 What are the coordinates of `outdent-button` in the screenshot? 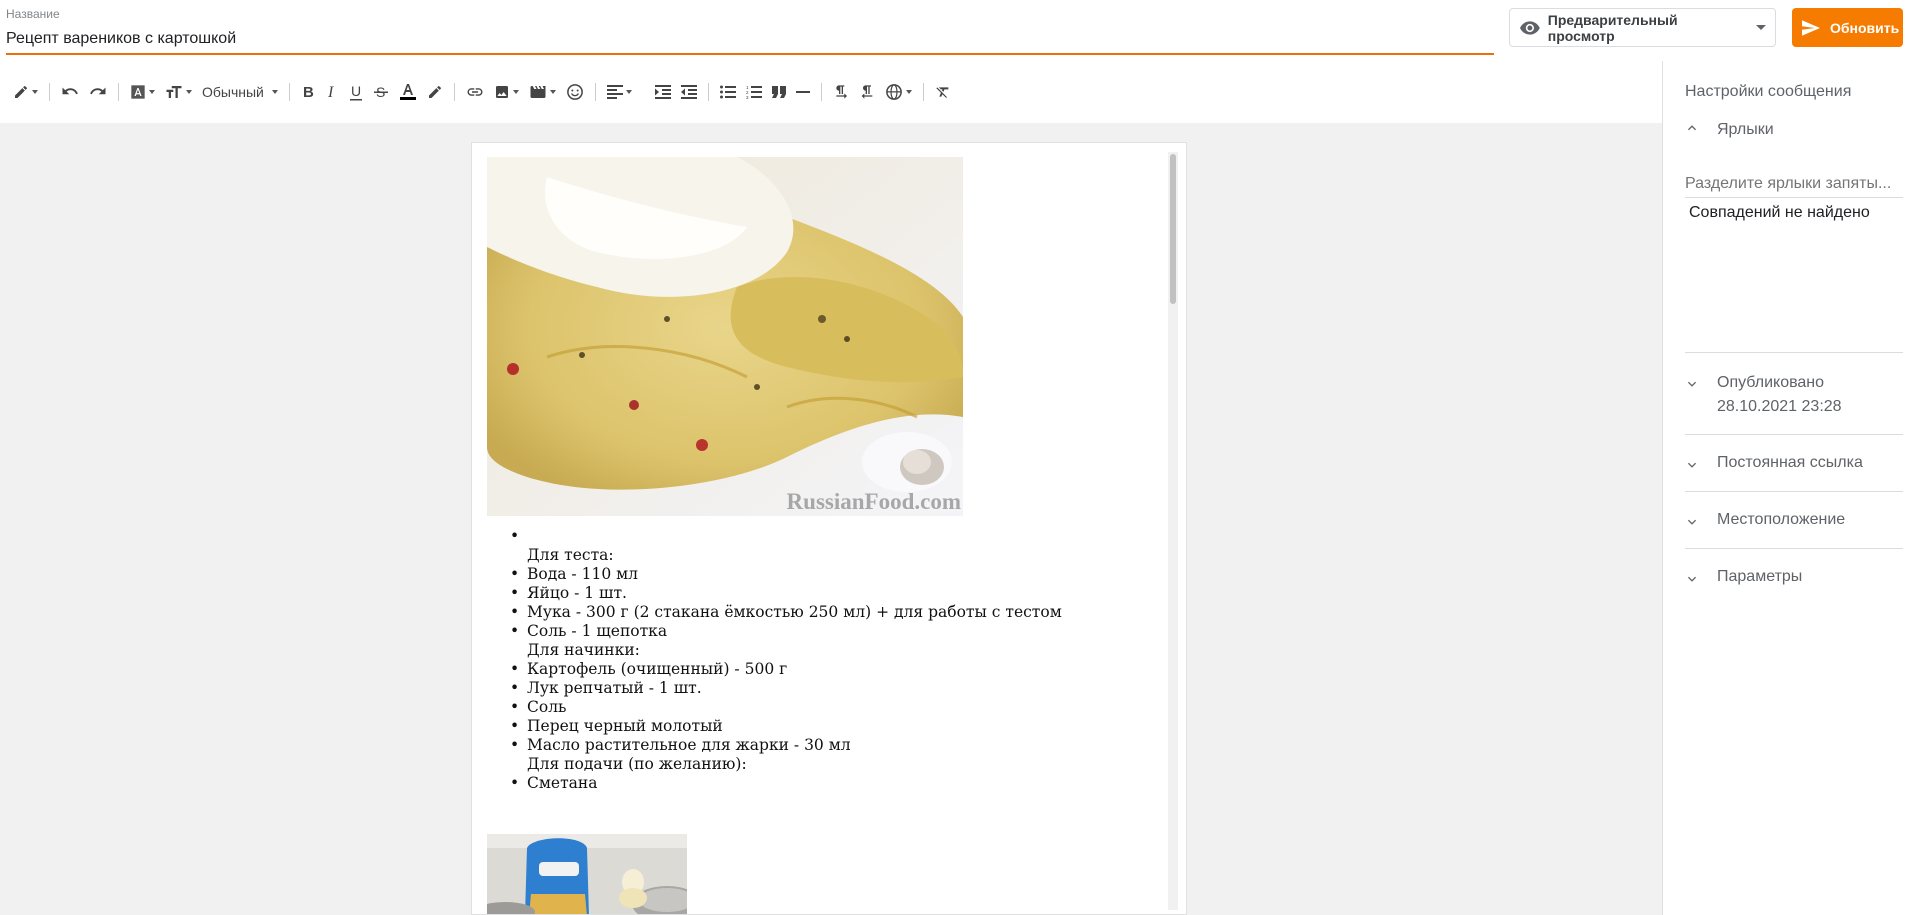 It's located at (689, 92).